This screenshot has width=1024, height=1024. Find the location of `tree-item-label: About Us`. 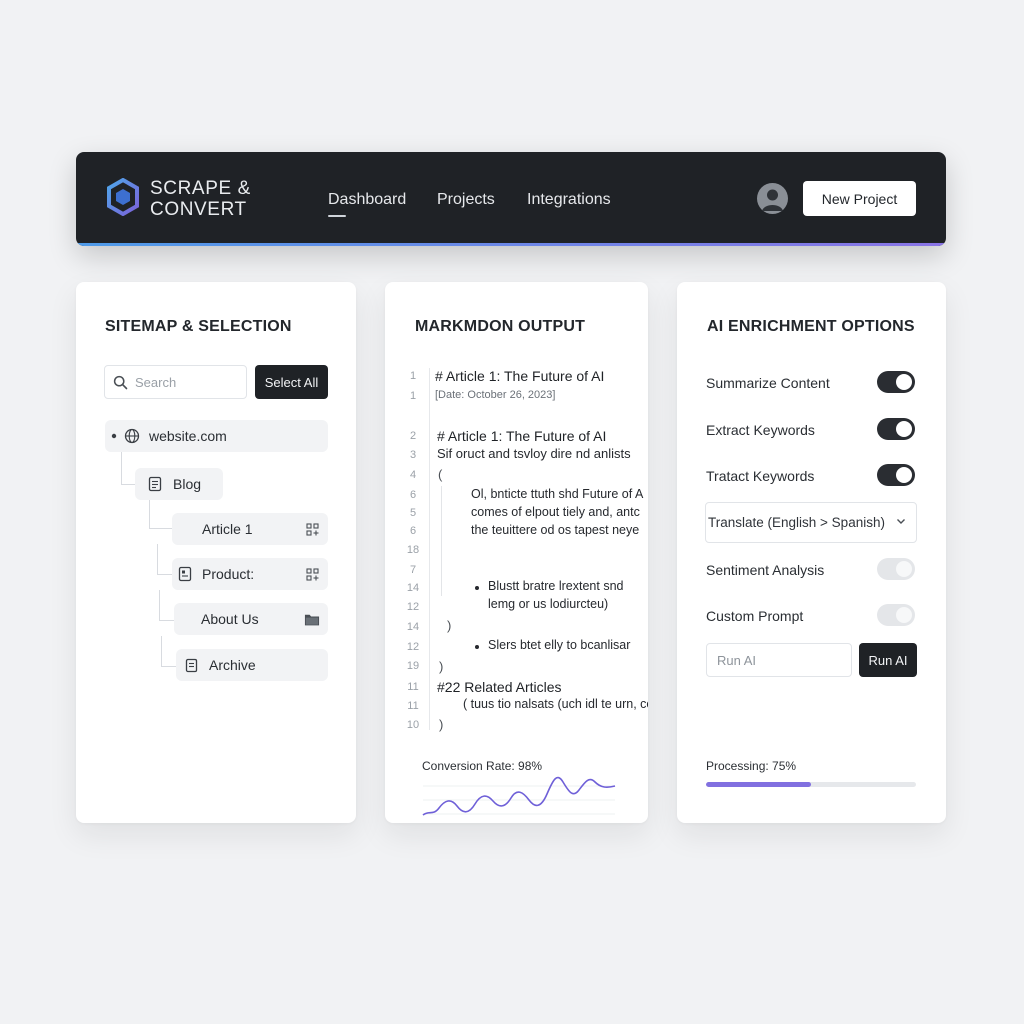

tree-item-label: About Us is located at coordinates (230, 619).